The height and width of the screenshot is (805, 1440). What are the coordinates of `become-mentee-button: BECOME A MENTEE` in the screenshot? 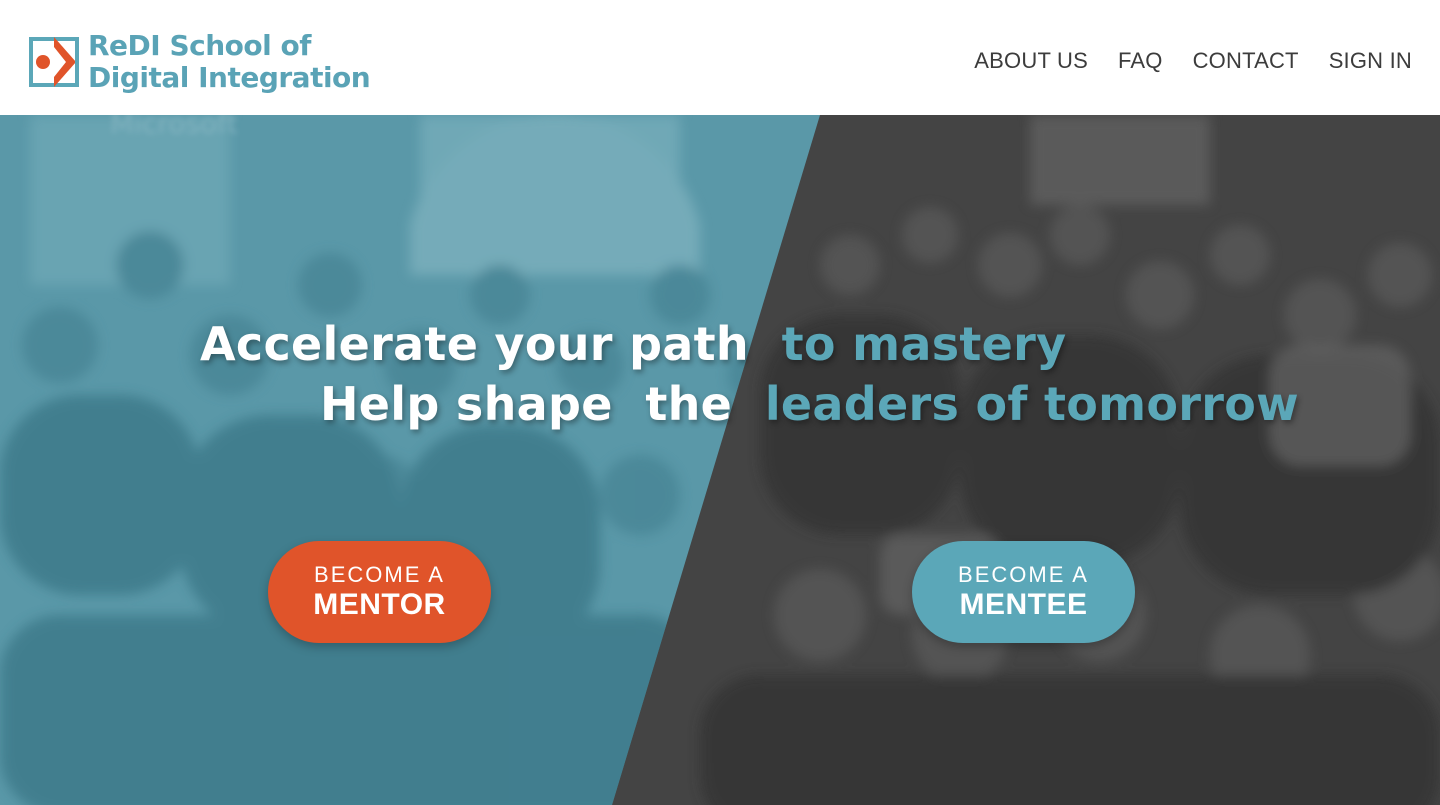 It's located at (1023, 592).